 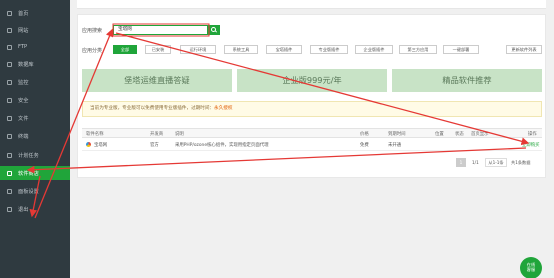 I want to click on arrow-to-store, so click(x=276, y=160).